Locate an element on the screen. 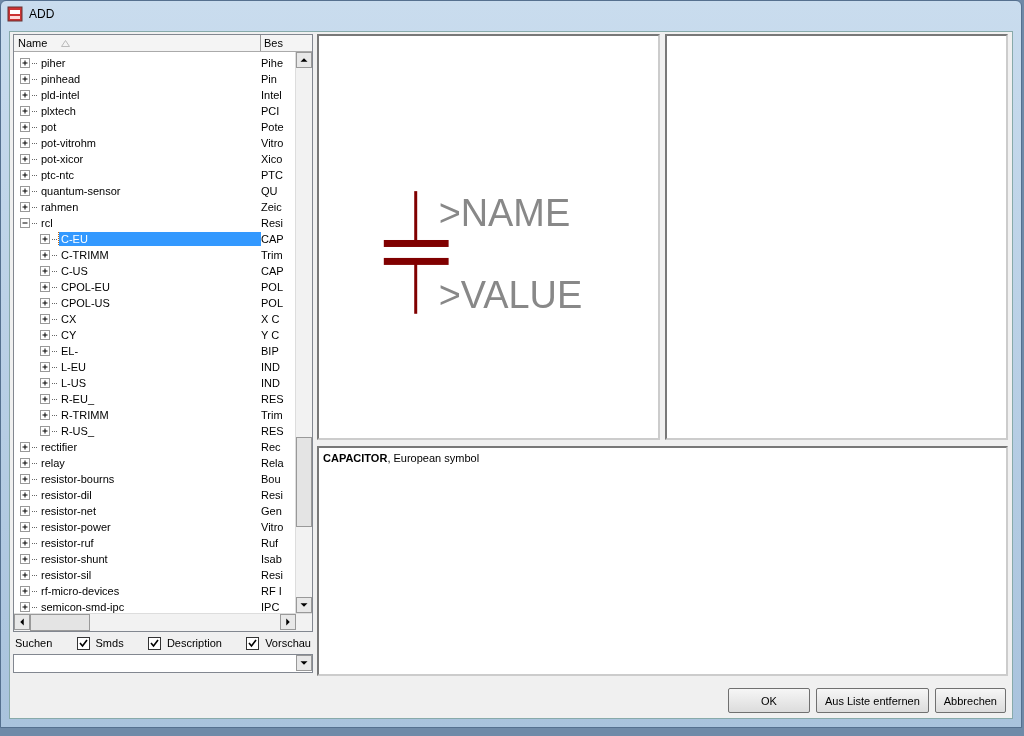 Image resolution: width=1024 pixels, height=736 pixels. tree-item: pinhead is located at coordinates (61, 79).